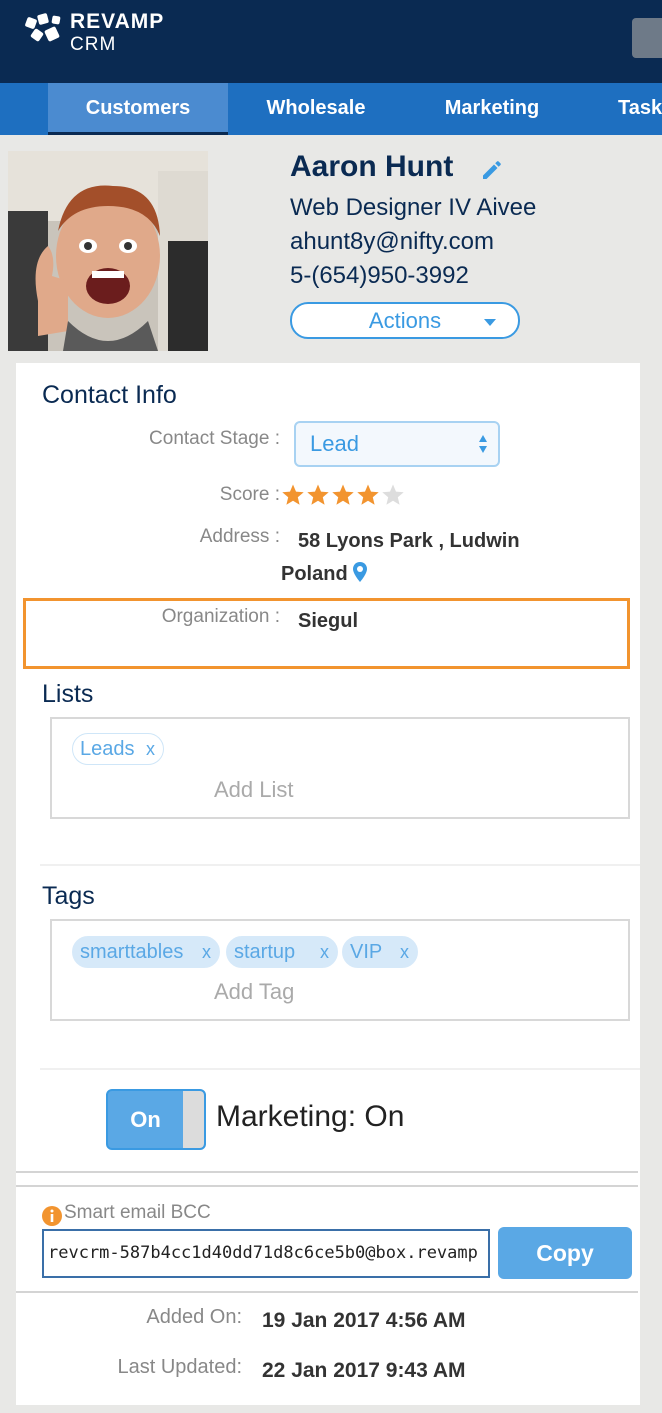 Image resolution: width=662 pixels, height=1413 pixels. What do you see at coordinates (249, 494) in the screenshot?
I see `score-label: Score :` at bounding box center [249, 494].